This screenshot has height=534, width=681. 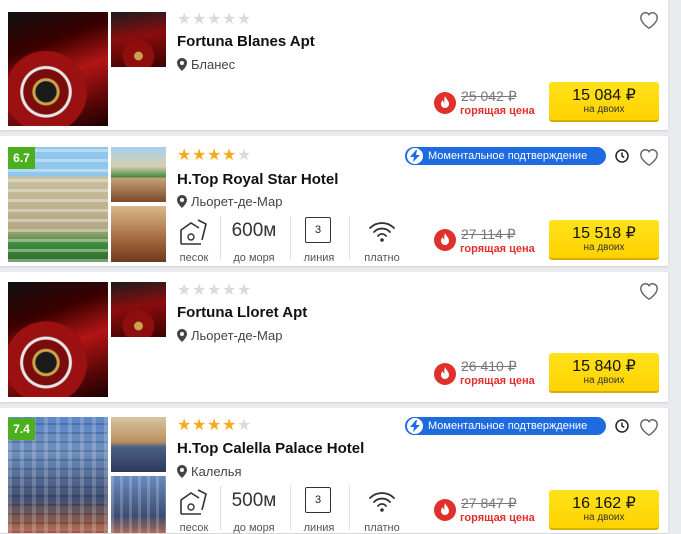 I want to click on hotel-name: H.Top Calella Palace Hotel, so click(x=270, y=448).